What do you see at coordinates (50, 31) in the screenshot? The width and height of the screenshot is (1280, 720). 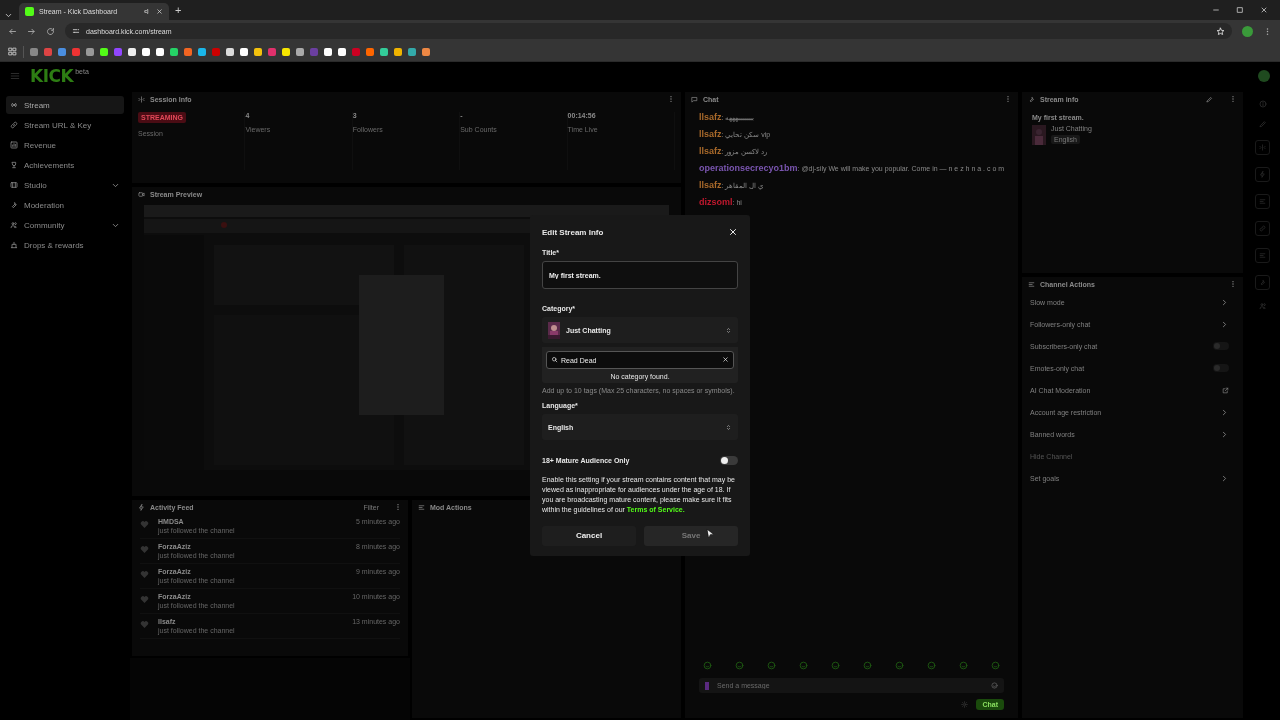 I see `reload-icon` at bounding box center [50, 31].